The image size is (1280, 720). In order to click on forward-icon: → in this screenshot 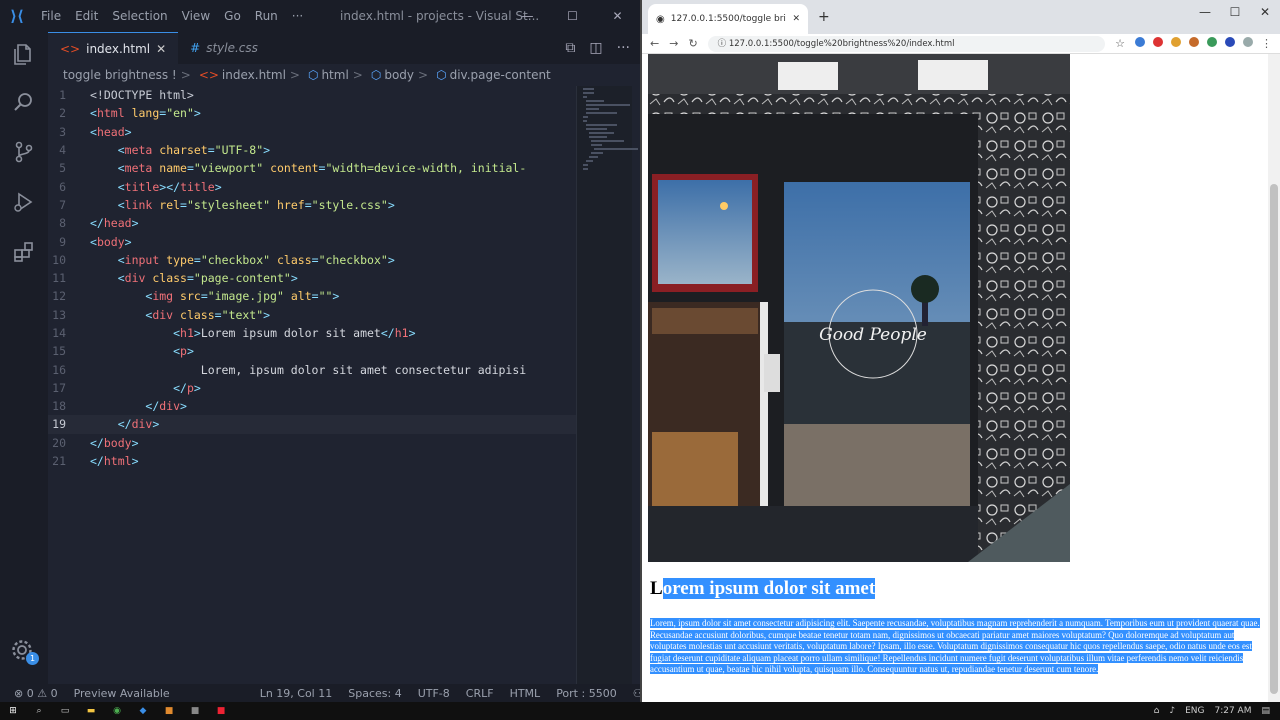, I will do `click(673, 43)`.